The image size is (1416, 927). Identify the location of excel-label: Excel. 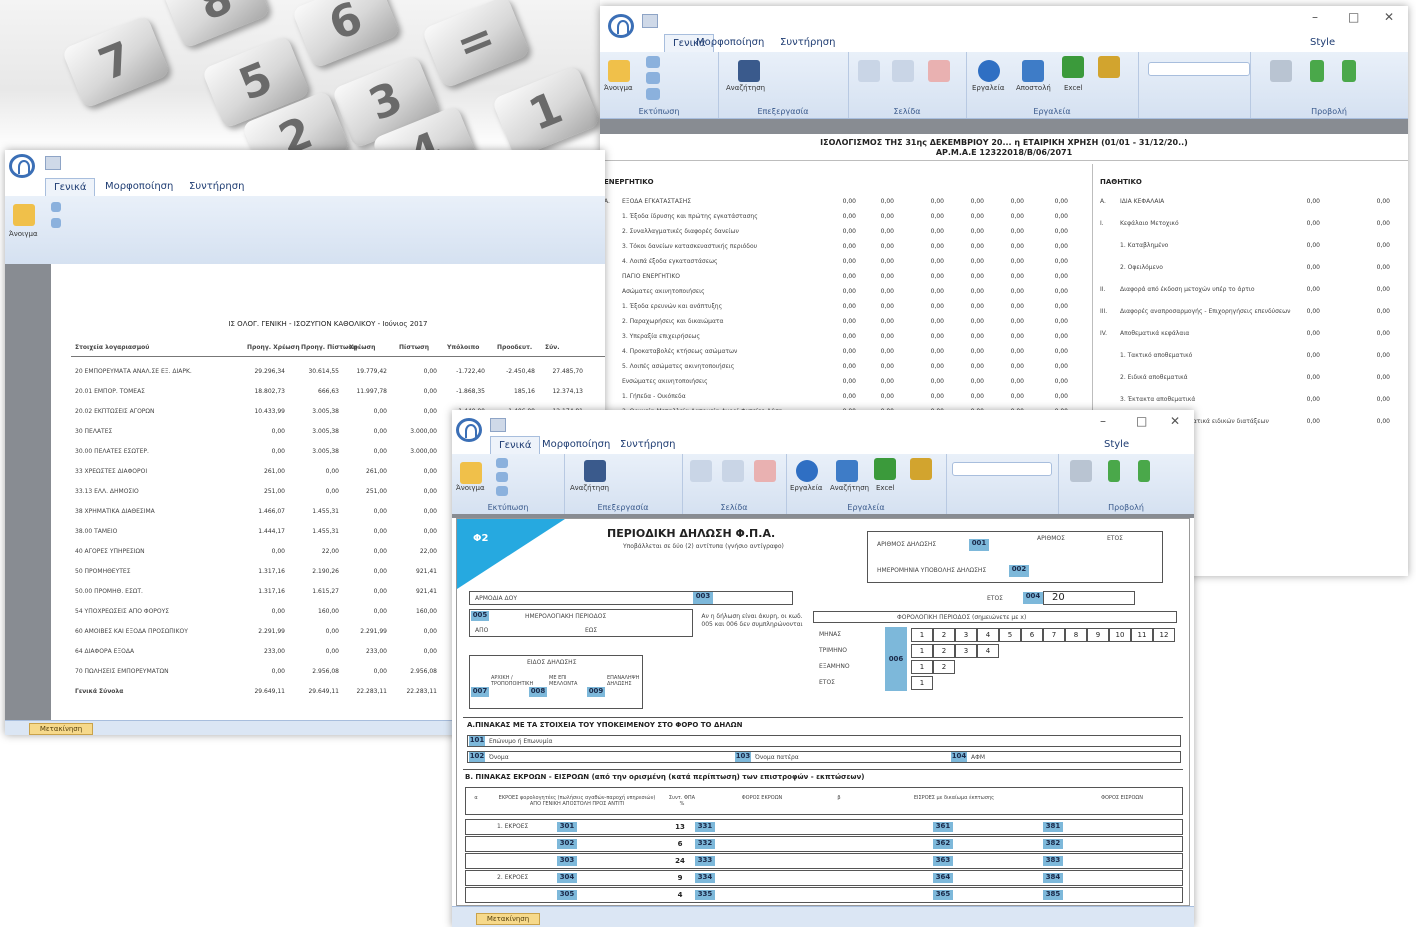
(885, 488).